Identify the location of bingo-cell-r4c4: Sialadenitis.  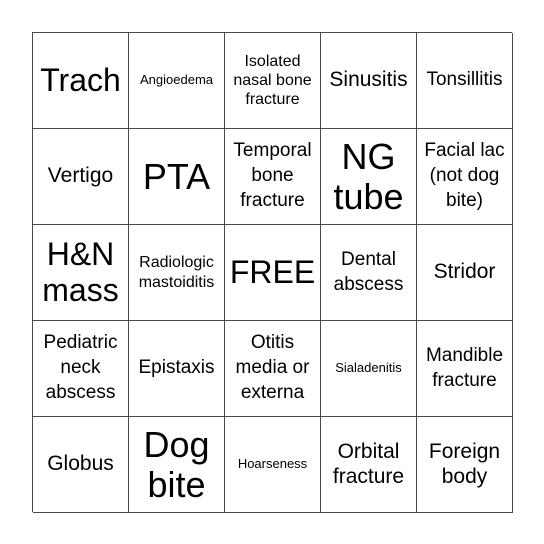
(369, 369).